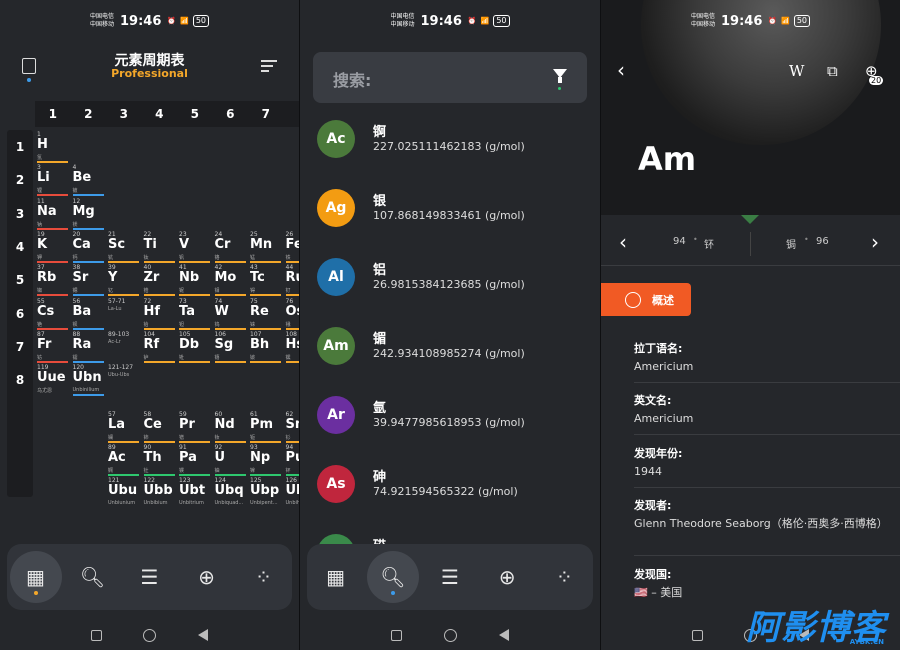 This screenshot has width=900, height=650. What do you see at coordinates (53, 180) in the screenshot?
I see `element-cell: 3 Li 锂` at bounding box center [53, 180].